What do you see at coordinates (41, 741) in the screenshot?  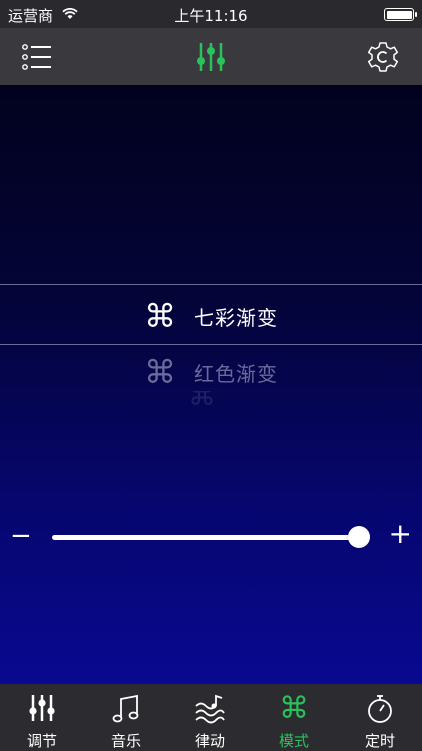 I see `tab-label: 调节` at bounding box center [41, 741].